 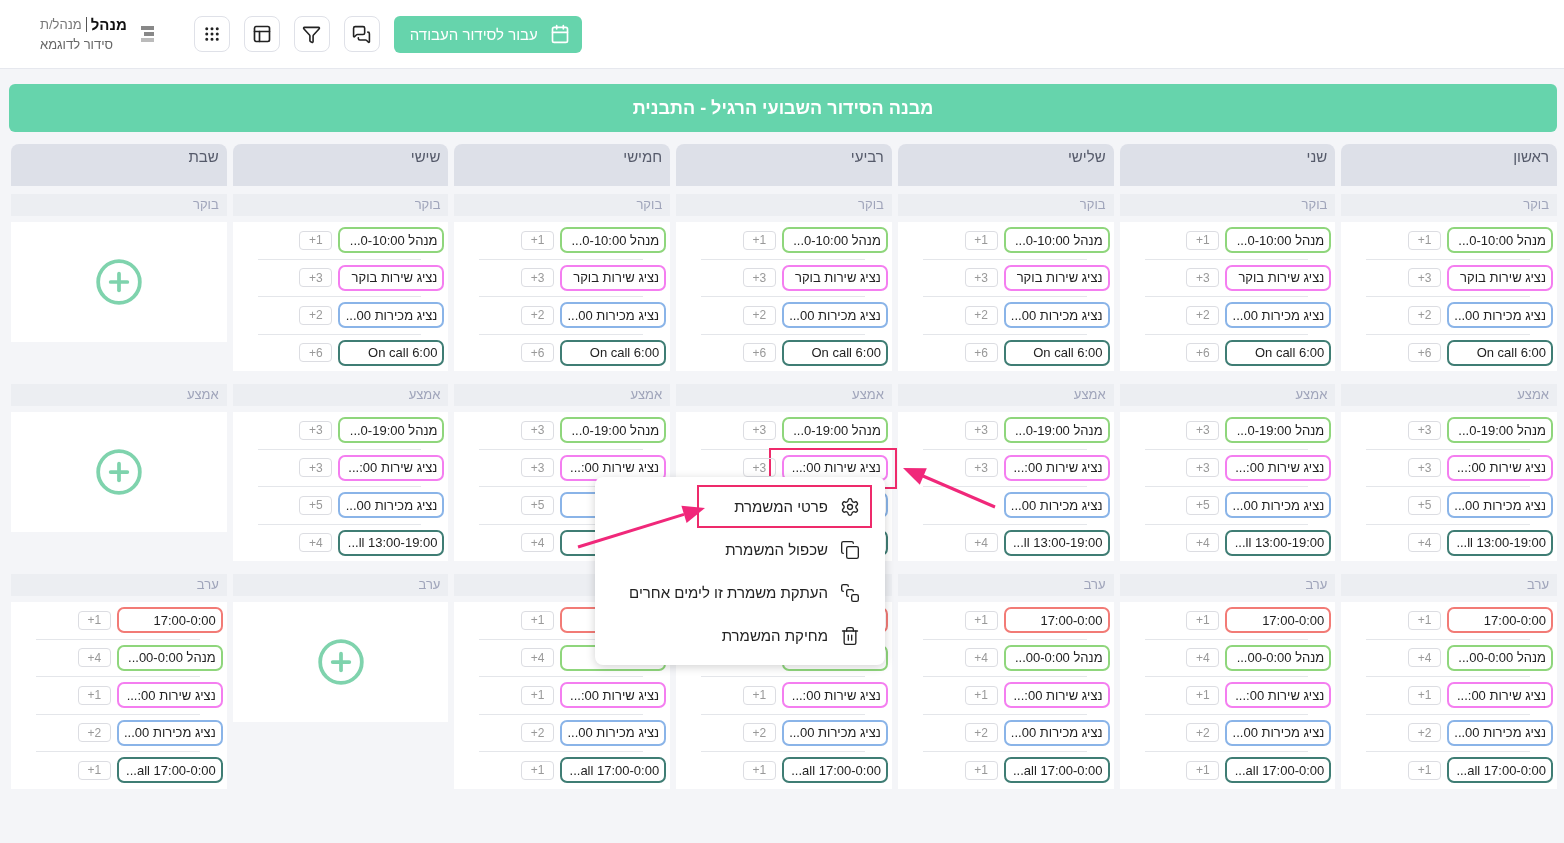 I want to click on count-badge: +6, so click(x=1424, y=353).